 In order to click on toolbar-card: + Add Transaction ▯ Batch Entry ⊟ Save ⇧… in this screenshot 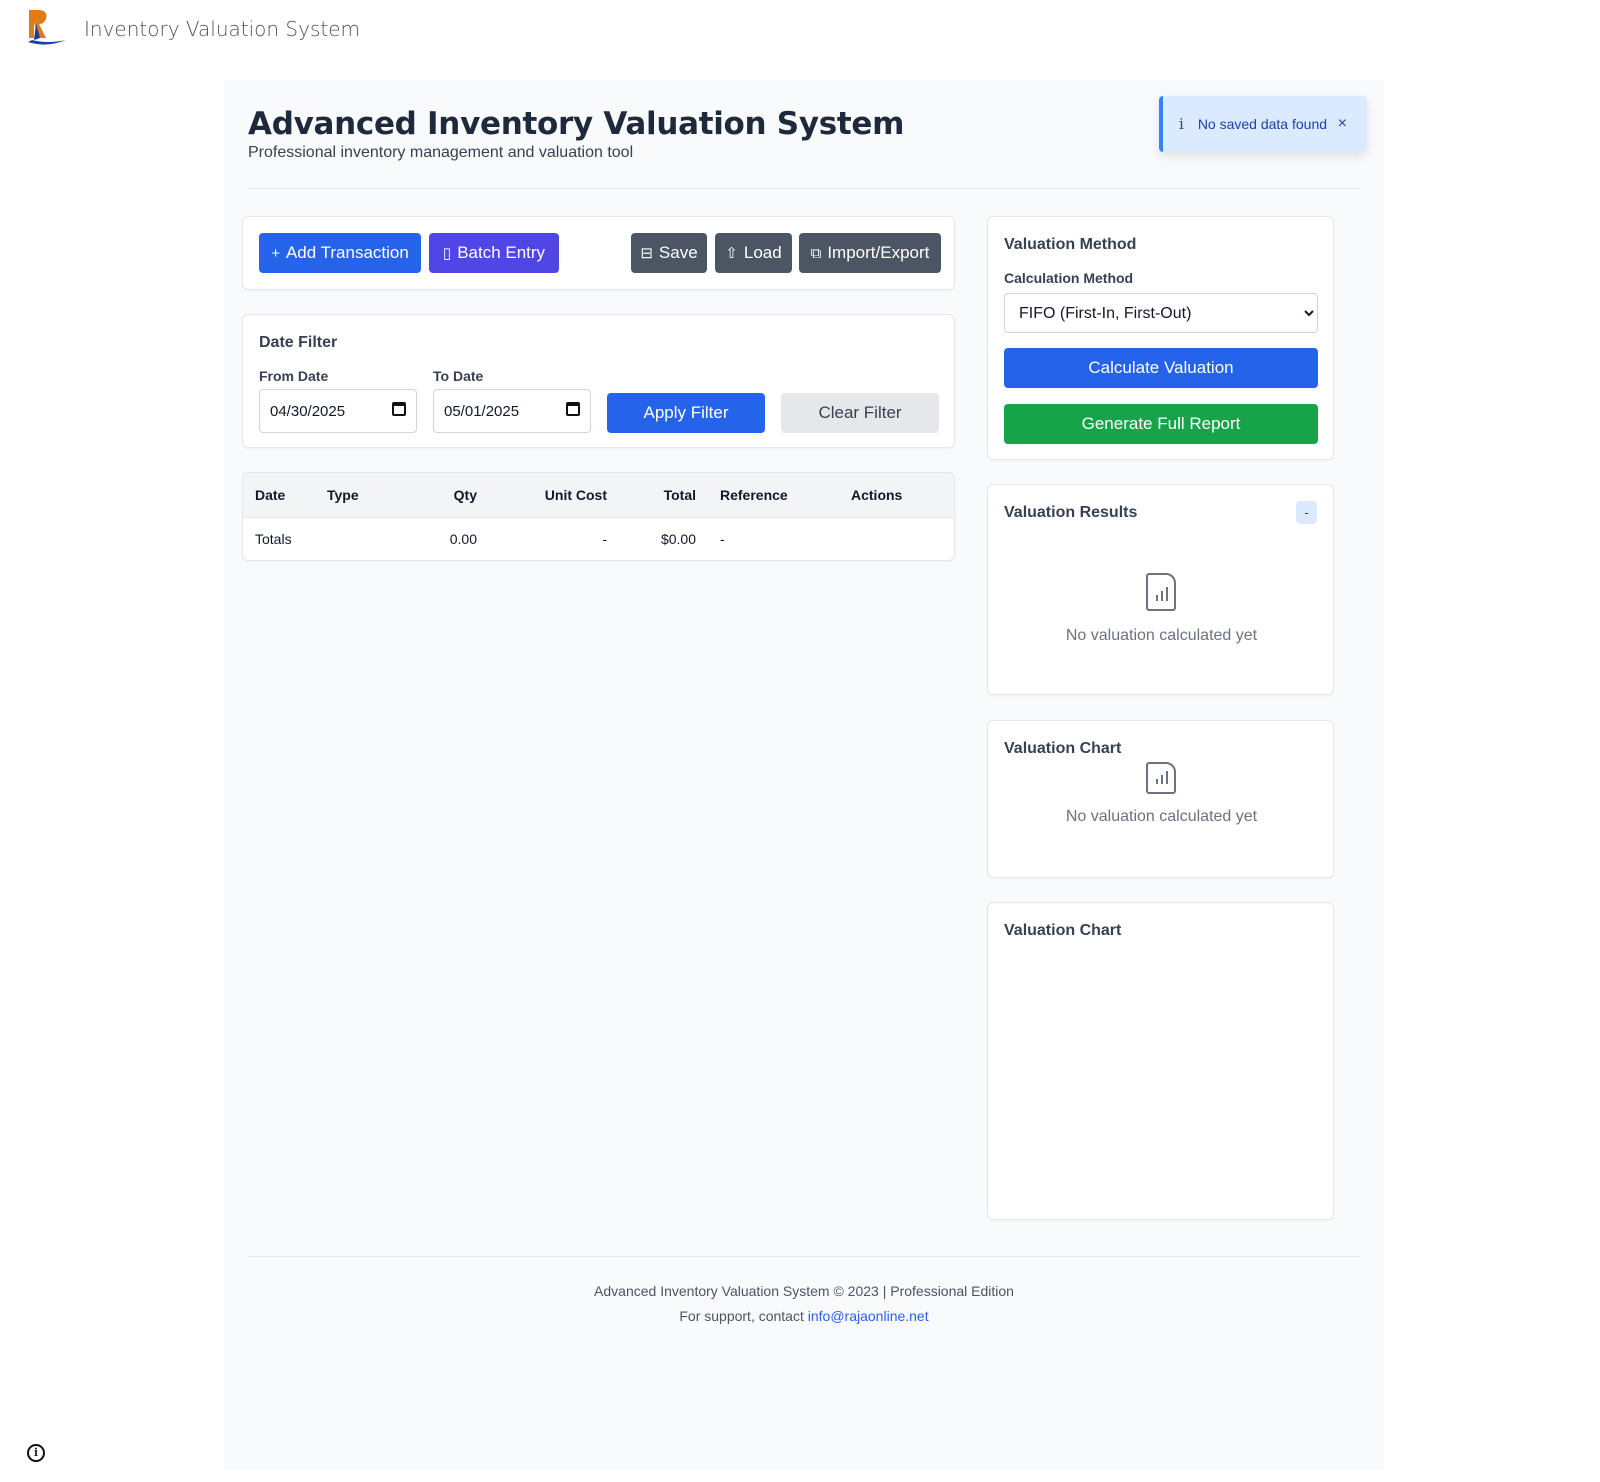, I will do `click(598, 253)`.